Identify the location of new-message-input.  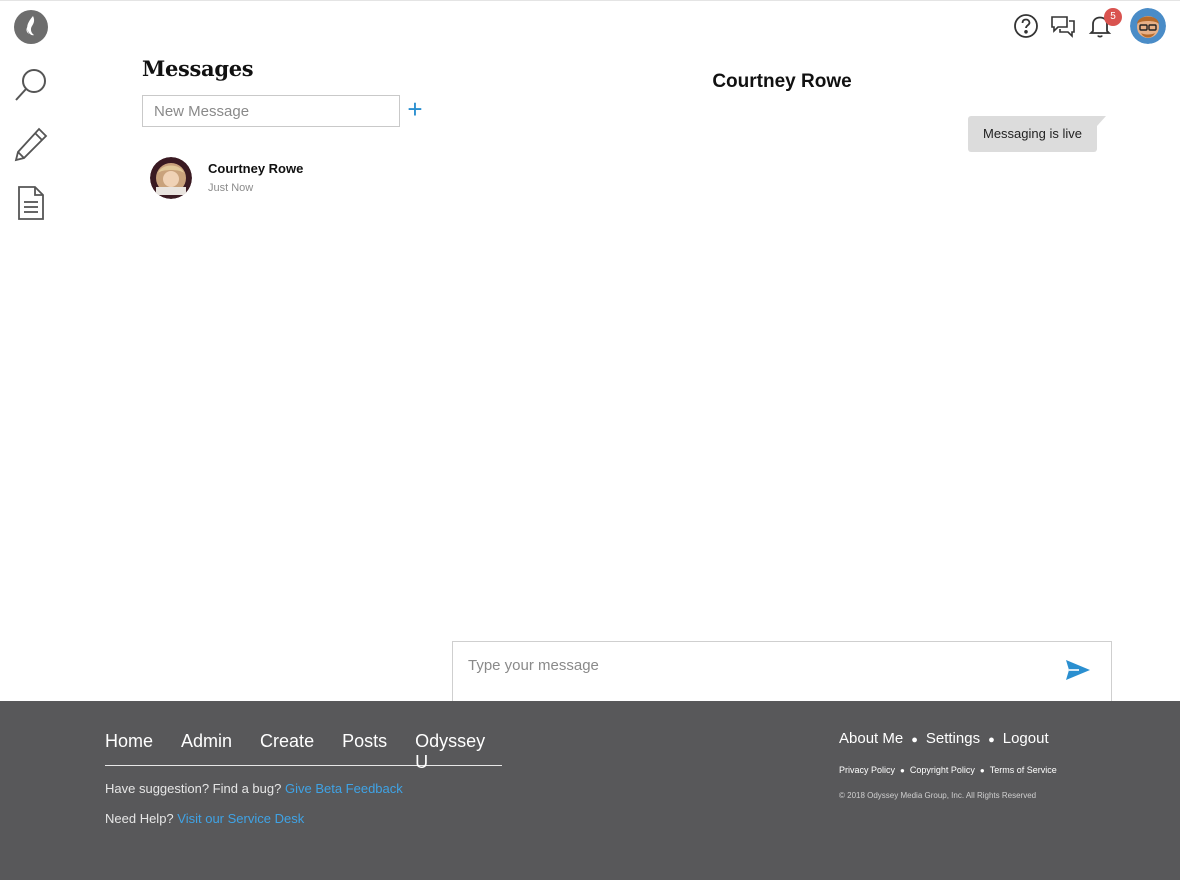
(271, 111).